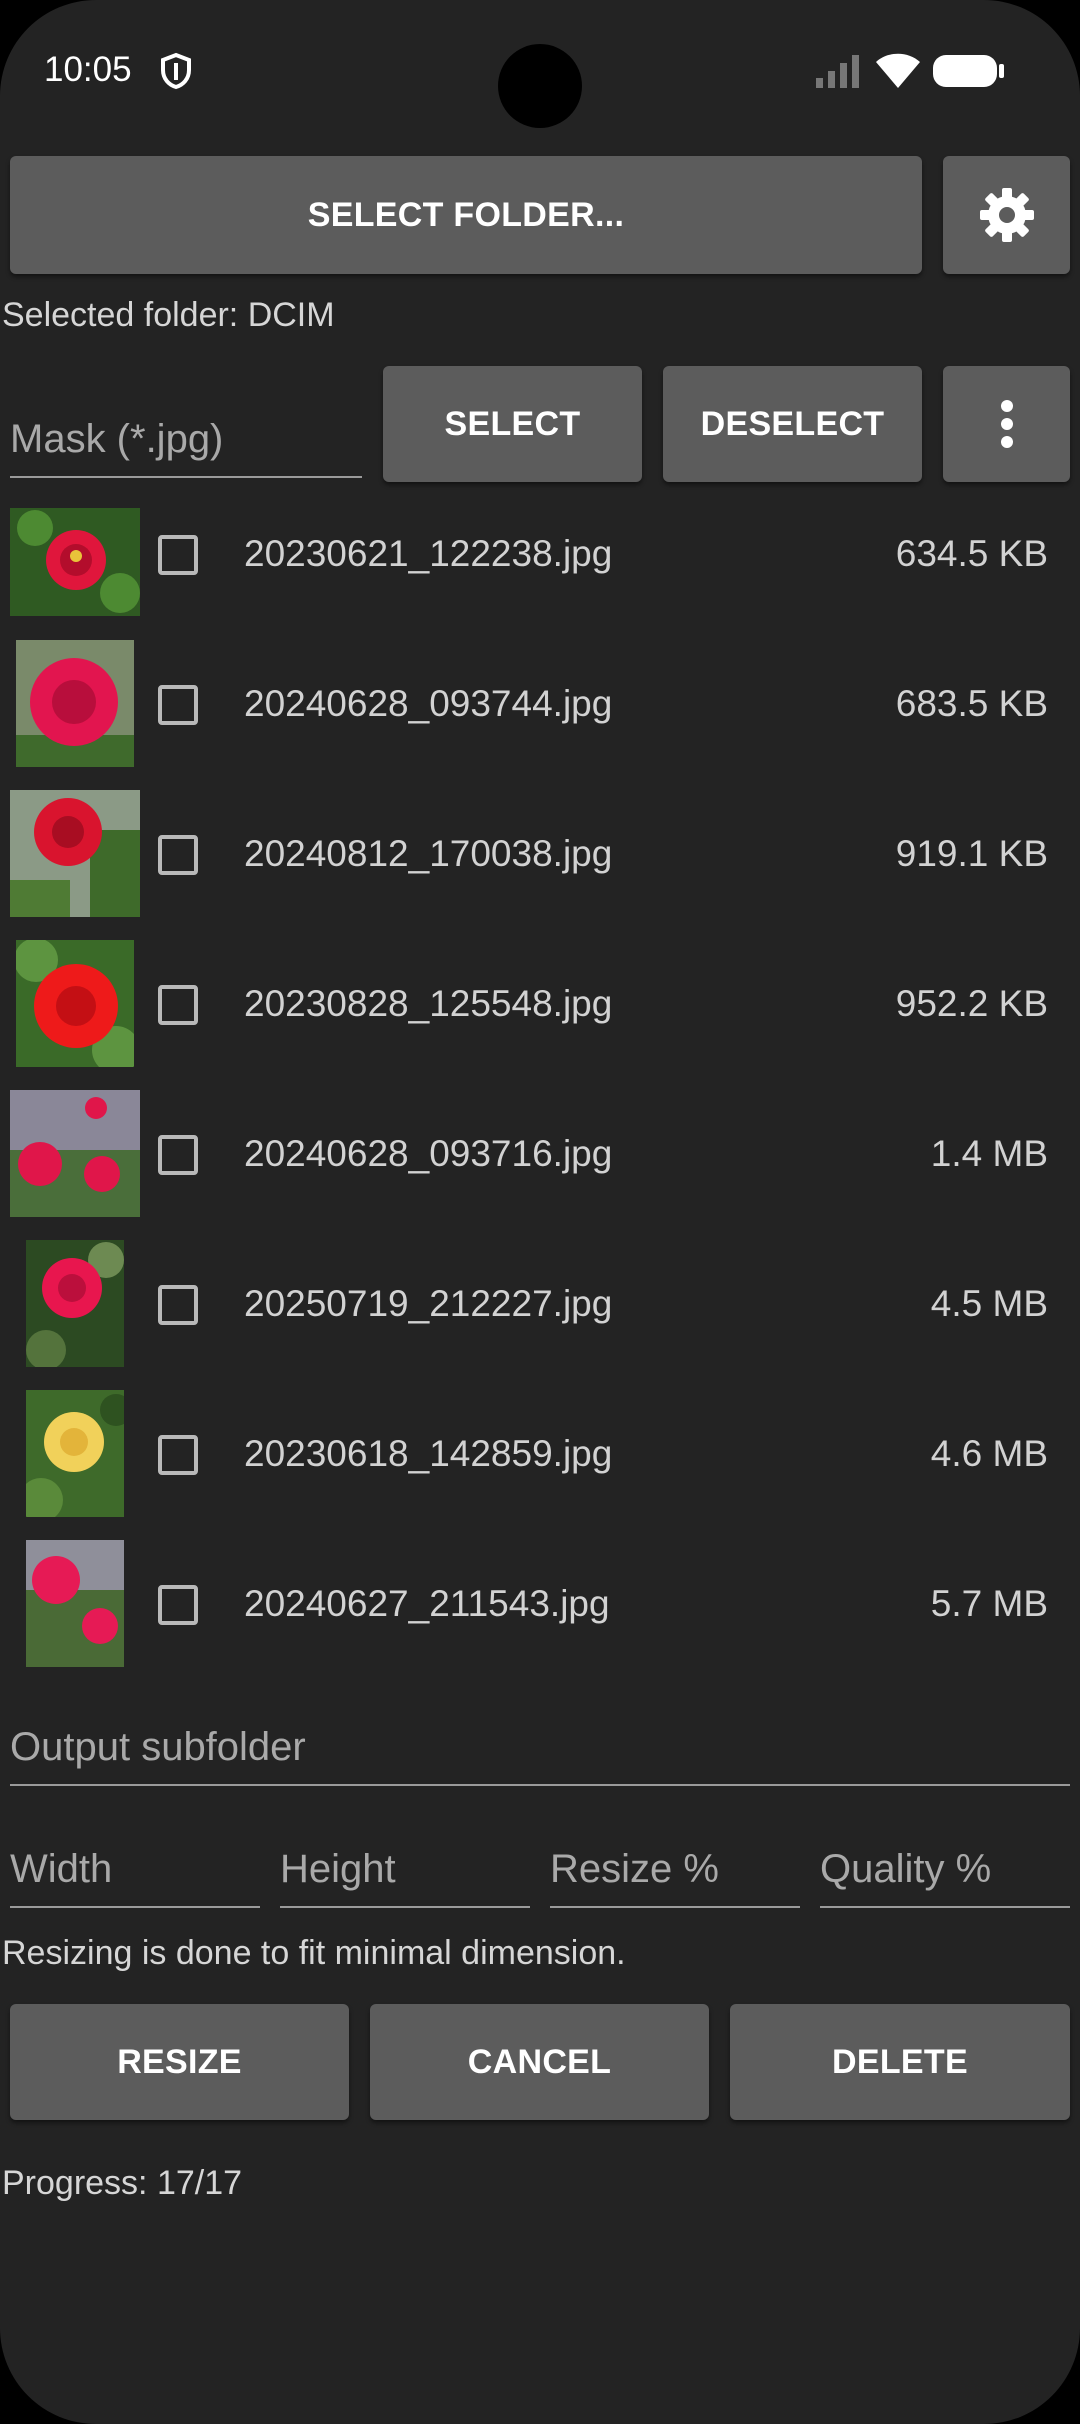 The width and height of the screenshot is (1080, 2424). I want to click on file-name: 20240628_093716.jpg, so click(428, 1153).